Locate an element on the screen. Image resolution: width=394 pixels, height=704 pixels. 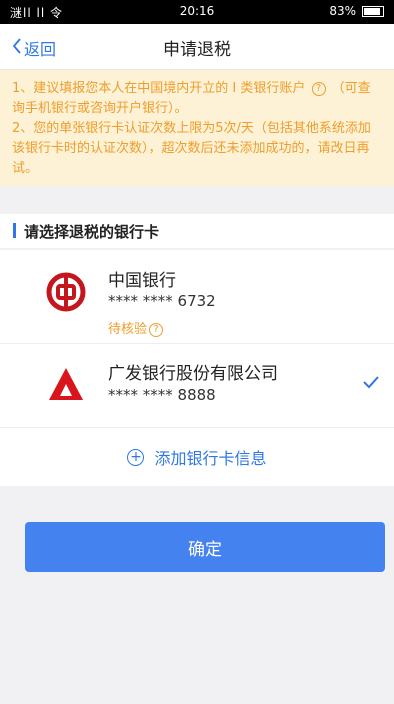
notice-line-1a: 1、建议填报您本人在中国境内开立的 I 类银行账户 is located at coordinates (159, 88).